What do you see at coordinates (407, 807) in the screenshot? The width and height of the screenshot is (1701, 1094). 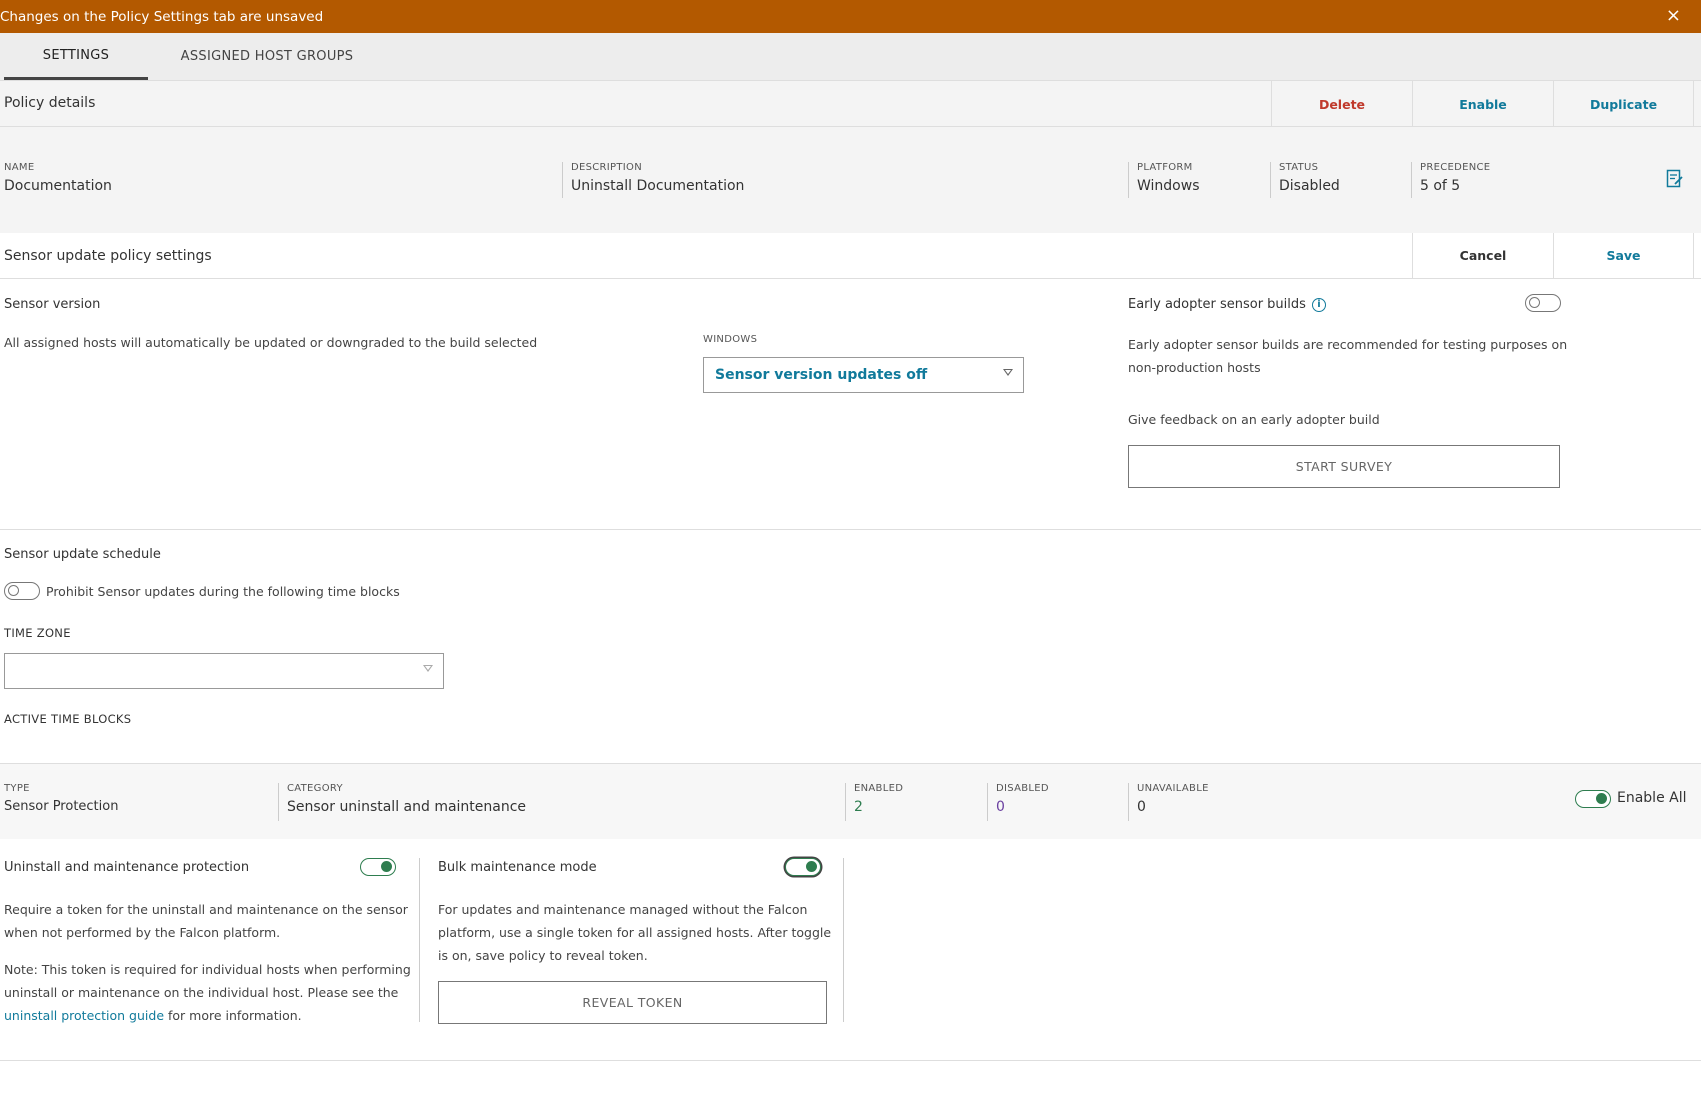 I see `category-value: Sensor uninstall and maintenance` at bounding box center [407, 807].